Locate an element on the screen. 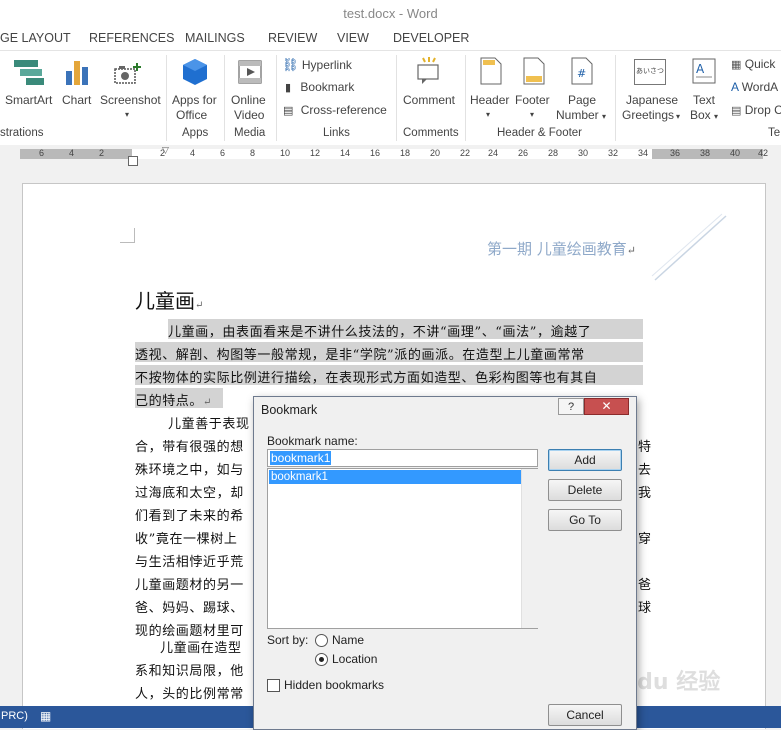 The height and width of the screenshot is (730, 781). text-box-button: A Text Box ▾ is located at coordinates (704, 88).